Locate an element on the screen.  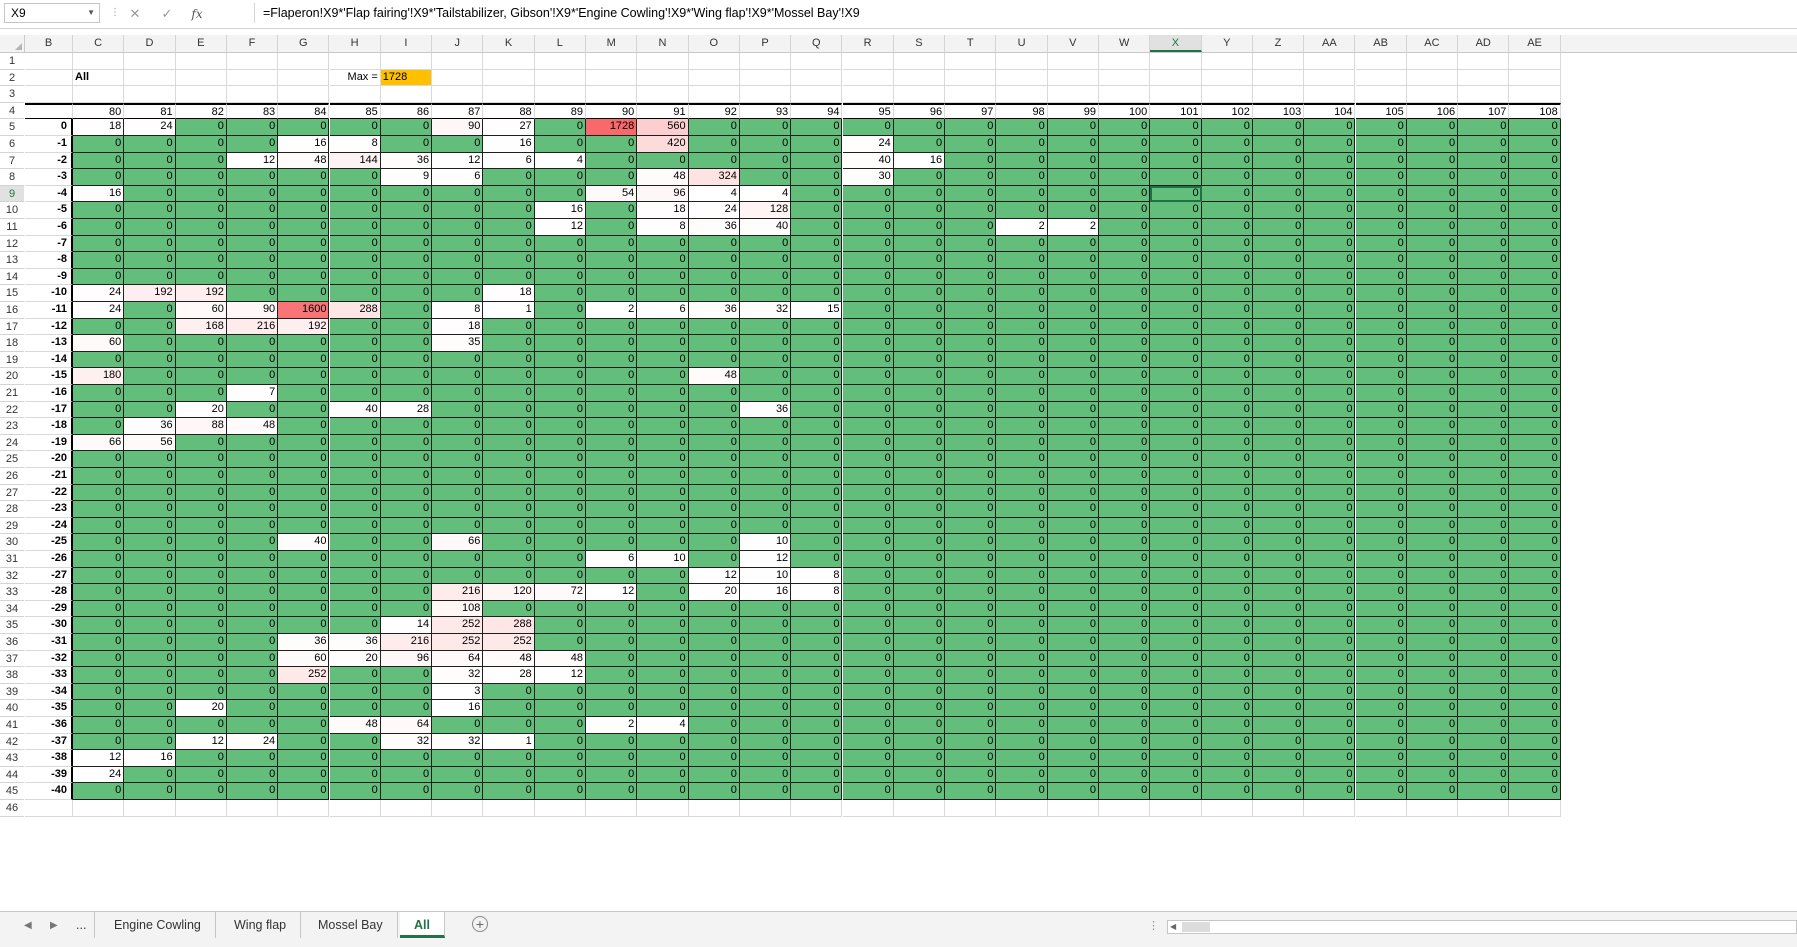
column-header: W is located at coordinates (1125, 43).